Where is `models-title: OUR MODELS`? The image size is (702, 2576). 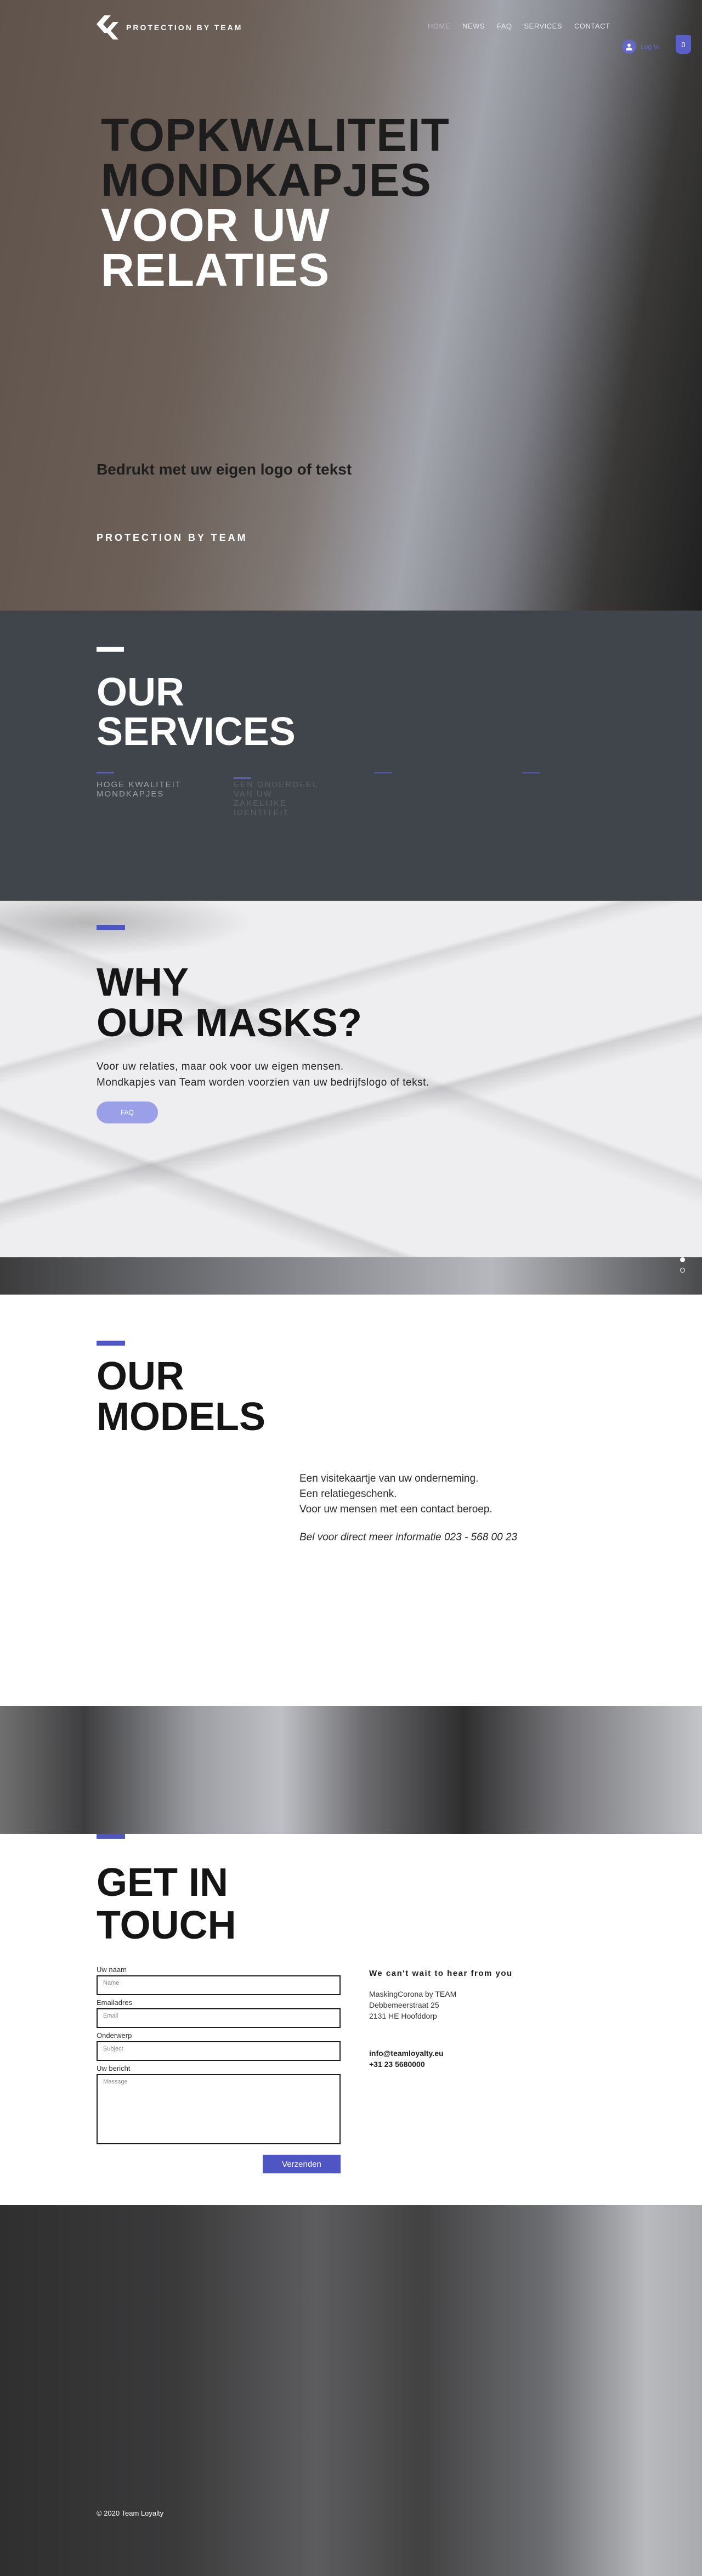 models-title: OUR MODELS is located at coordinates (181, 1396).